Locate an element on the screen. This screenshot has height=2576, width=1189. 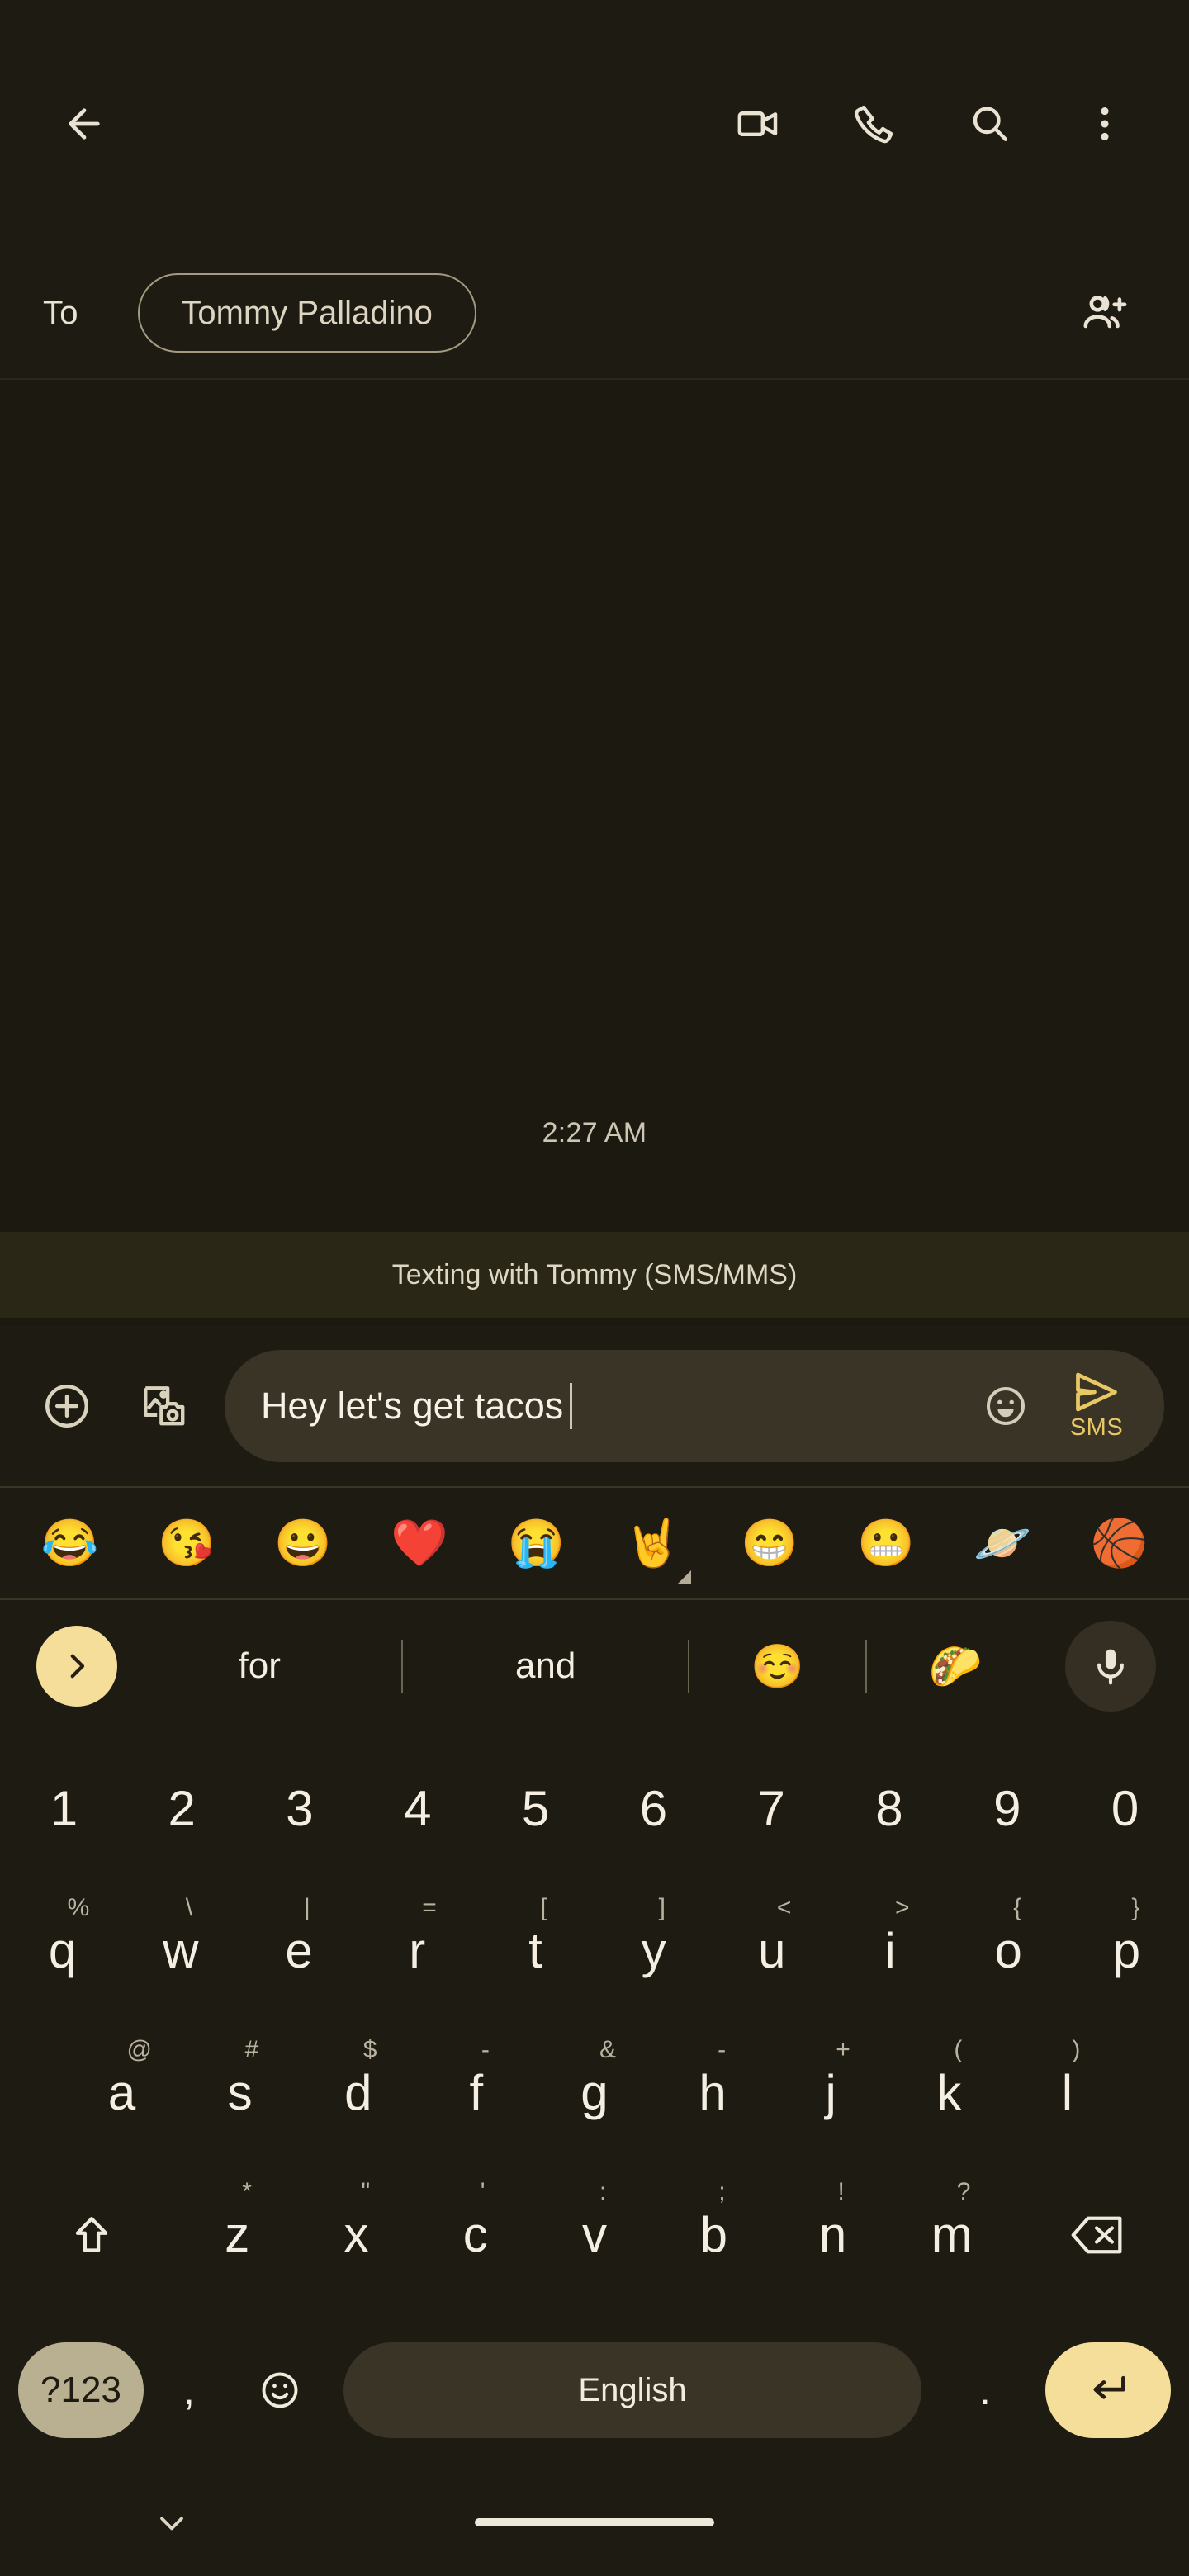
app-bar-actions is located at coordinates (931, 124).